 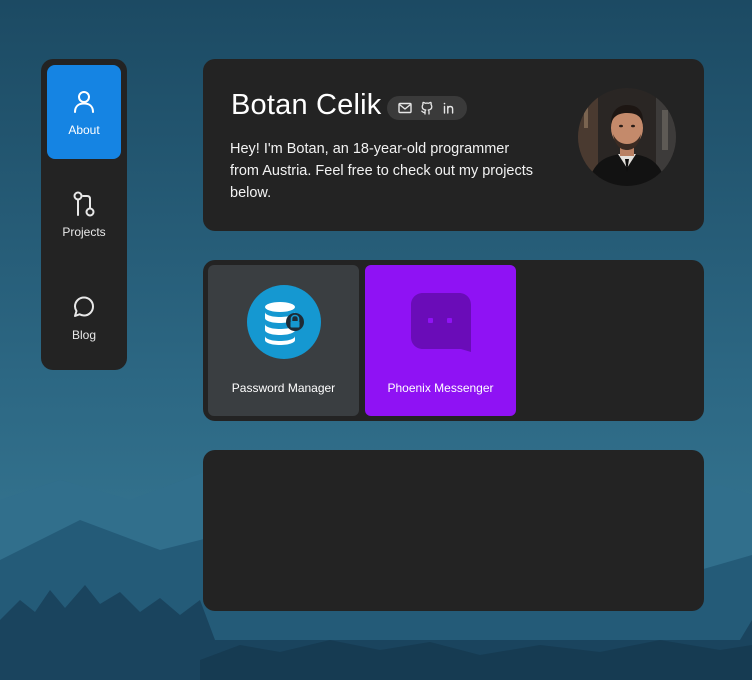 What do you see at coordinates (284, 322) in the screenshot?
I see `database-lock-icon` at bounding box center [284, 322].